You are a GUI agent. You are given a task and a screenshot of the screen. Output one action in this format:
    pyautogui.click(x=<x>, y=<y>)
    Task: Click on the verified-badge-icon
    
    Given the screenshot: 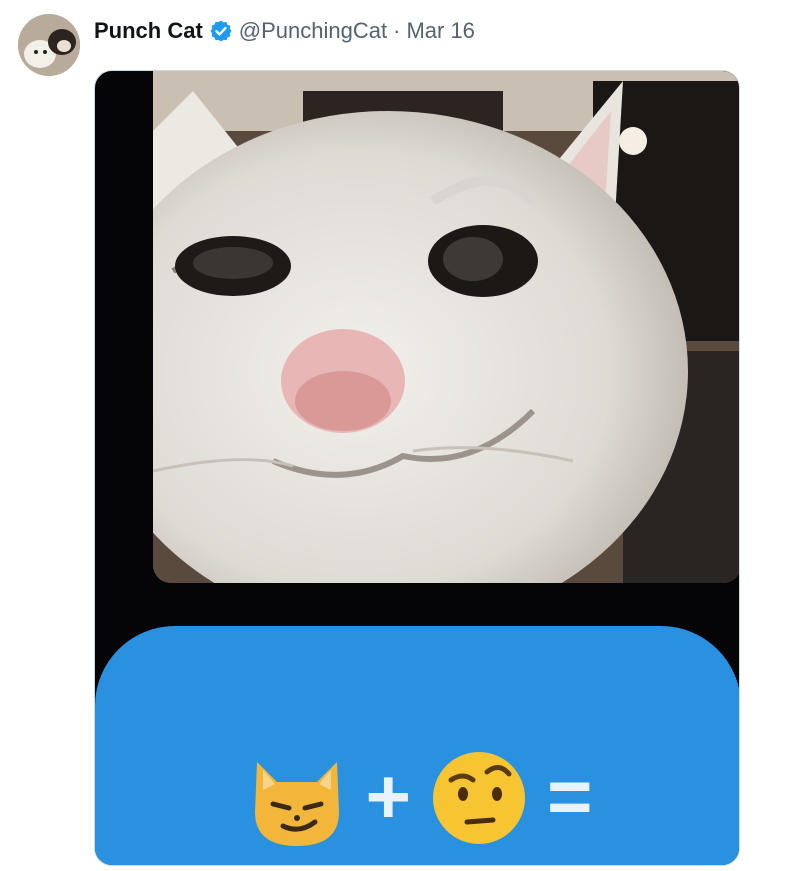 What is the action you would take?
    pyautogui.click(x=221, y=31)
    